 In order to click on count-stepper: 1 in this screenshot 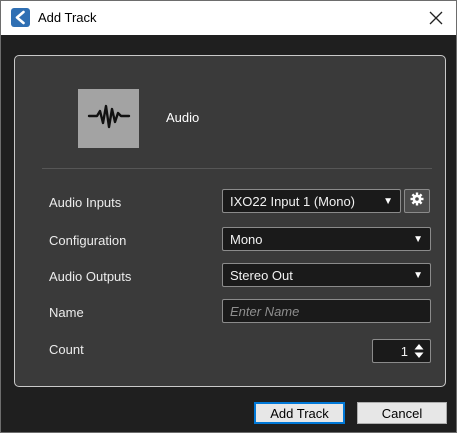, I will do `click(401, 351)`.